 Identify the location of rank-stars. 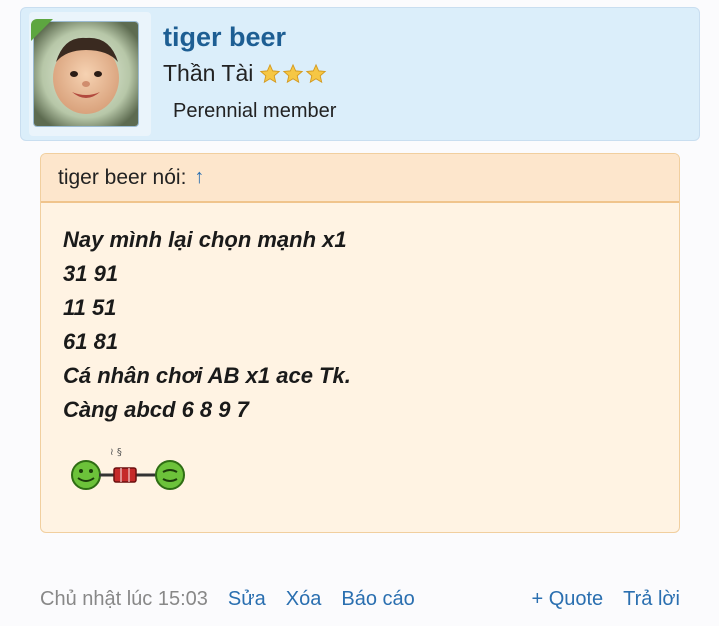
(293, 74).